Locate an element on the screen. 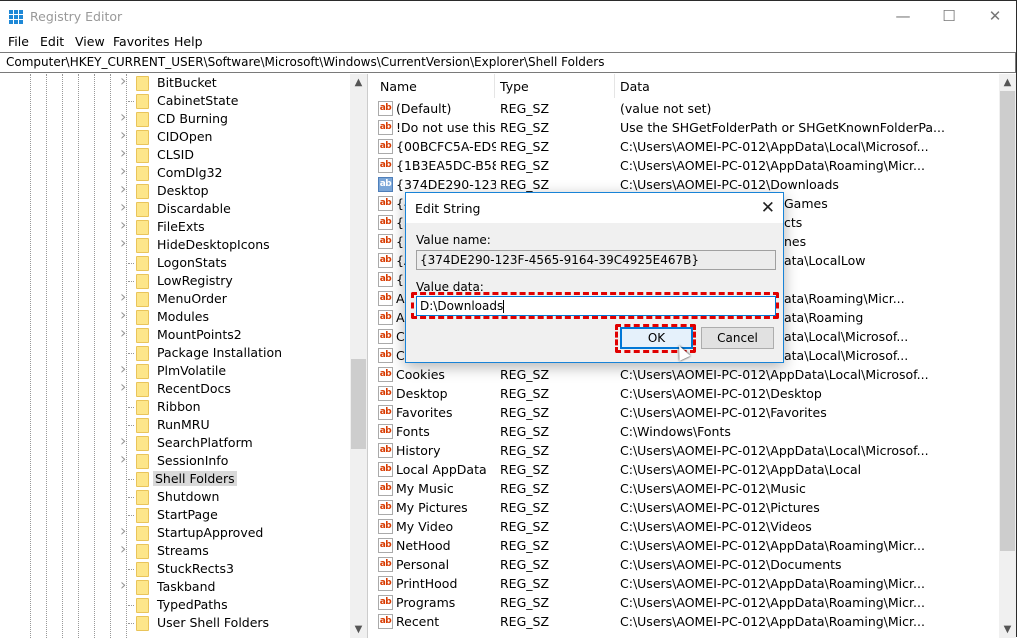  tree-item: › MenuOrder is located at coordinates (175, 297).